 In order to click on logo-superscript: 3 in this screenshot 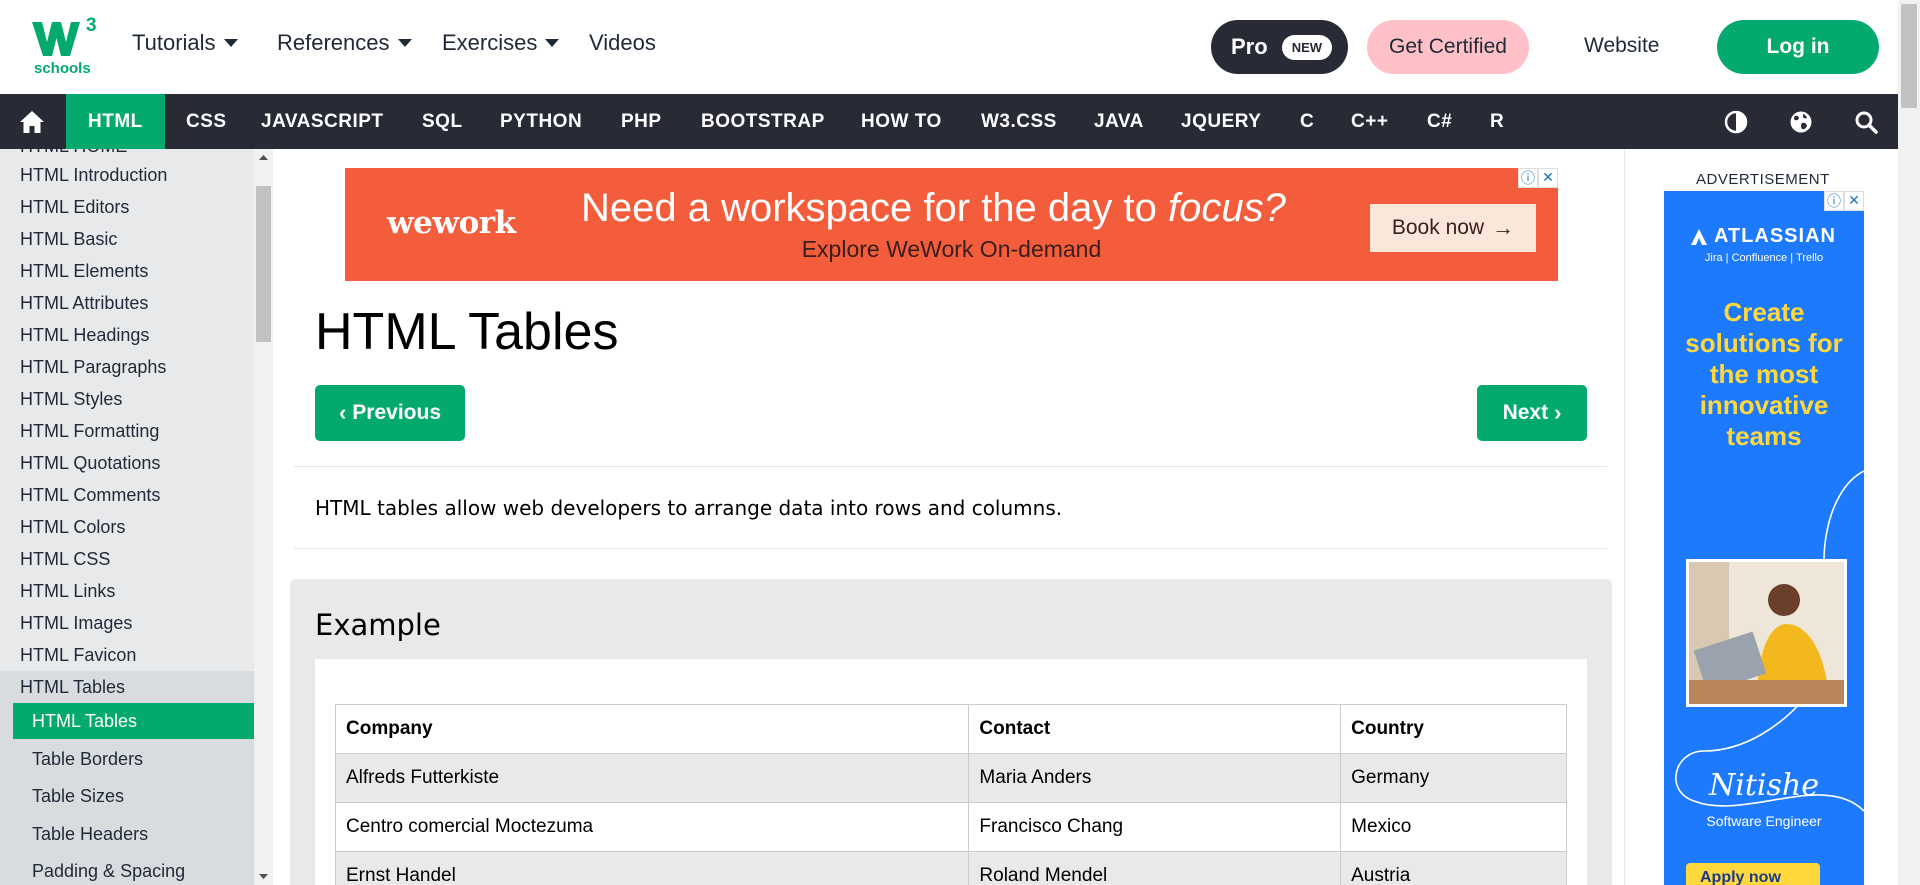, I will do `click(91, 25)`.